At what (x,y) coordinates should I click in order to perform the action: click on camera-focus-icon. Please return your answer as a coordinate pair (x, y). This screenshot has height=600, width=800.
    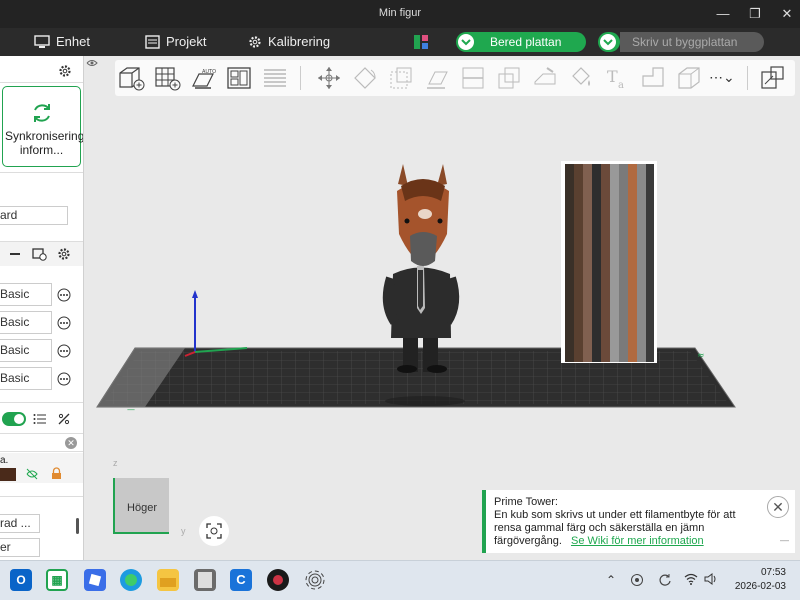
    Looking at the image, I should click on (214, 531).